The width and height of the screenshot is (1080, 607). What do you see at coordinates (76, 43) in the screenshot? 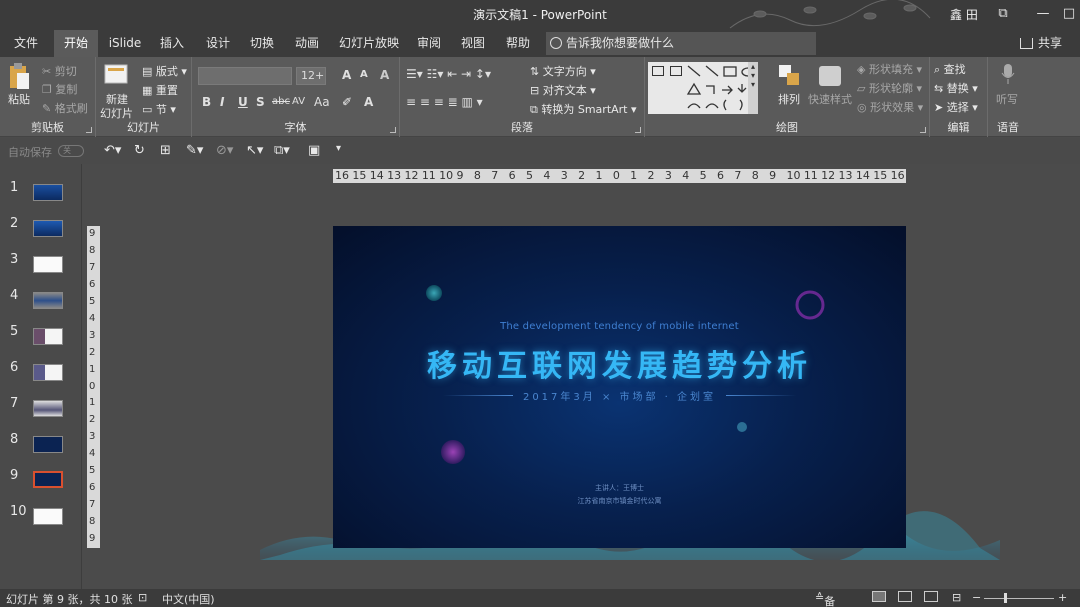
I see `tab-home: 开始` at bounding box center [76, 43].